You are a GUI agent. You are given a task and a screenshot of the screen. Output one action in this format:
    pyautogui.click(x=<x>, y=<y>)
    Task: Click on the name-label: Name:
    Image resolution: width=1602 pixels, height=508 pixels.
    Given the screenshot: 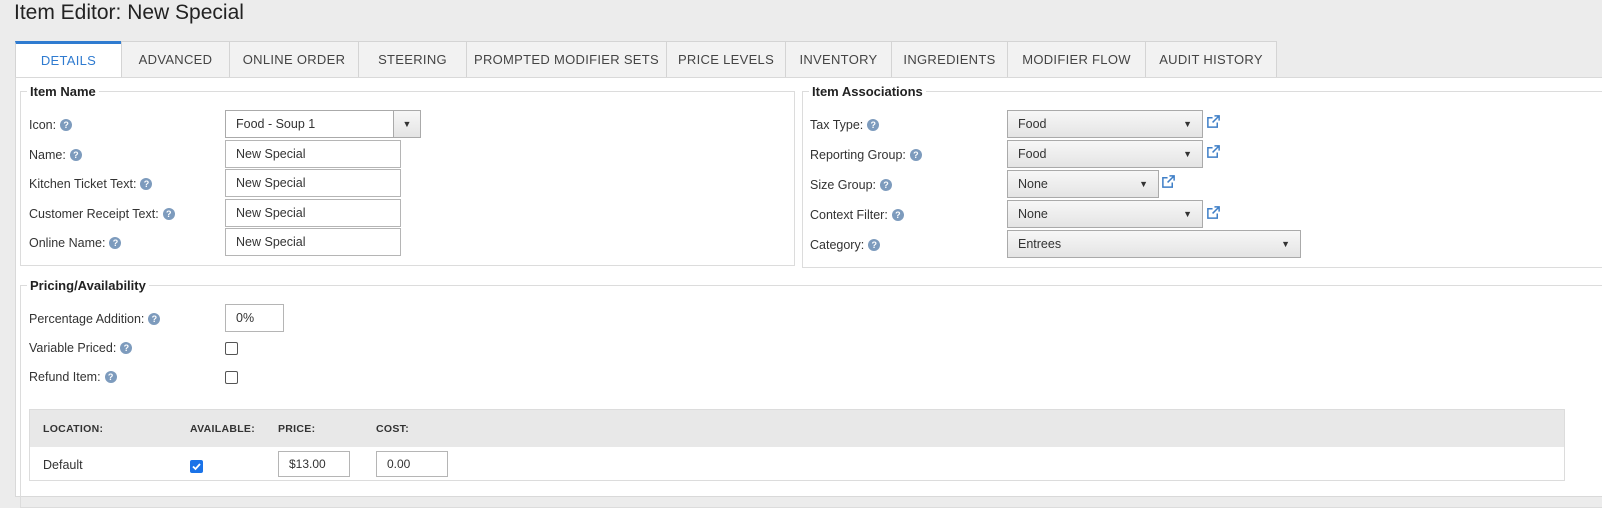 What is the action you would take?
    pyautogui.click(x=47, y=155)
    